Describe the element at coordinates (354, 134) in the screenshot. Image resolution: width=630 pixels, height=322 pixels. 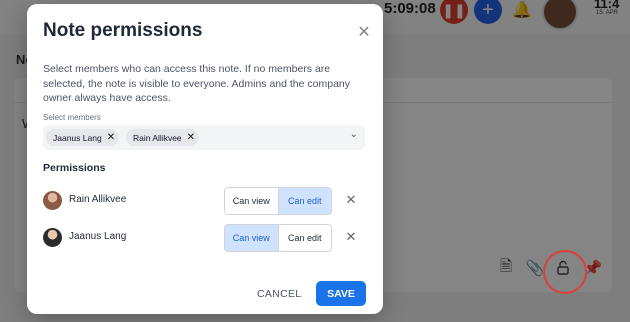
I see `chevron-down-icon: ⌄` at that location.